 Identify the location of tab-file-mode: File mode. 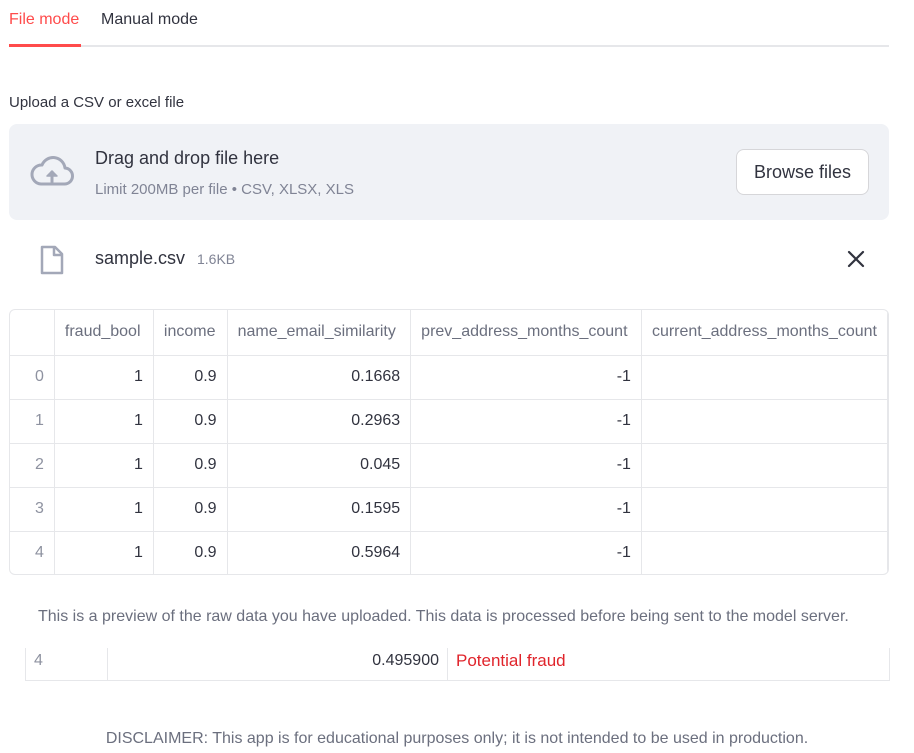
(44, 20).